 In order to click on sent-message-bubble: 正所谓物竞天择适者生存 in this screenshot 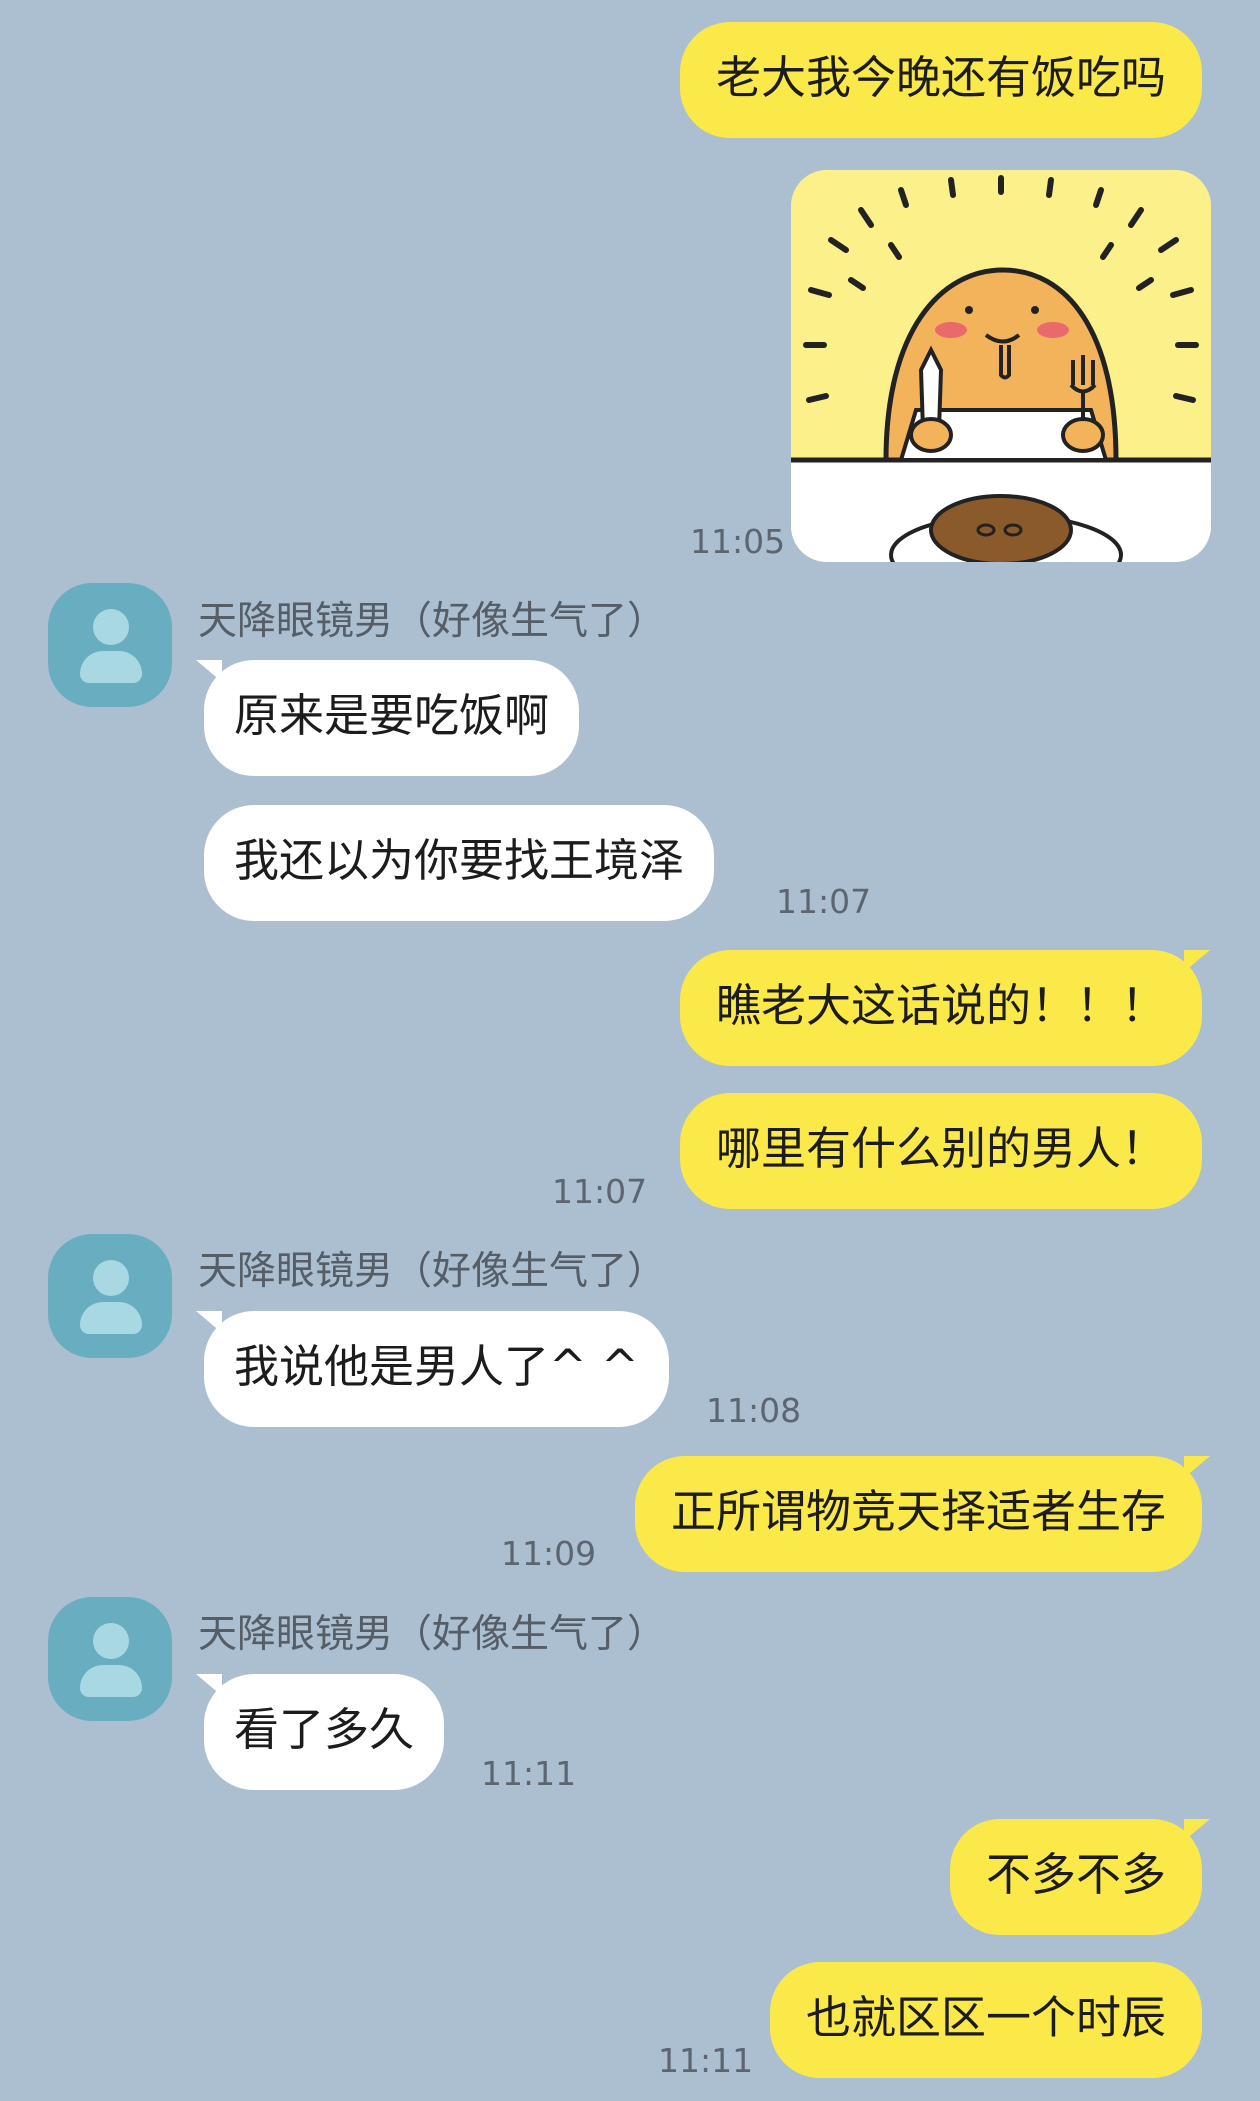, I will do `click(922, 1514)`.